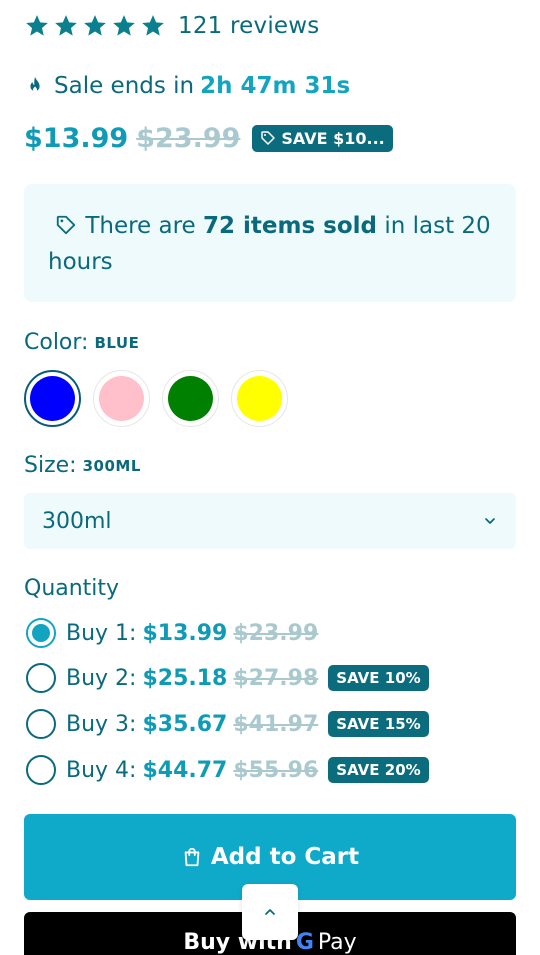 The image size is (540, 955). What do you see at coordinates (56, 342) in the screenshot?
I see `color-label-text: Color:` at bounding box center [56, 342].